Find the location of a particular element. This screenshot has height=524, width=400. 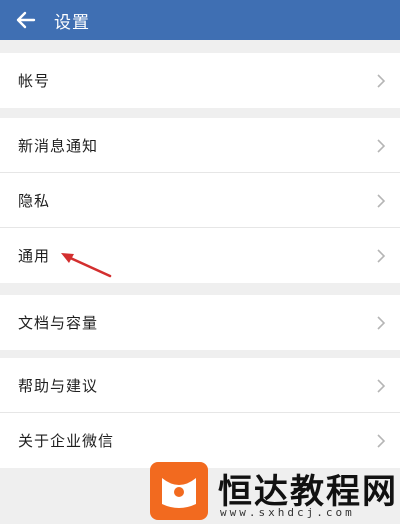

settings-item-account: 帐号 is located at coordinates (200, 80).